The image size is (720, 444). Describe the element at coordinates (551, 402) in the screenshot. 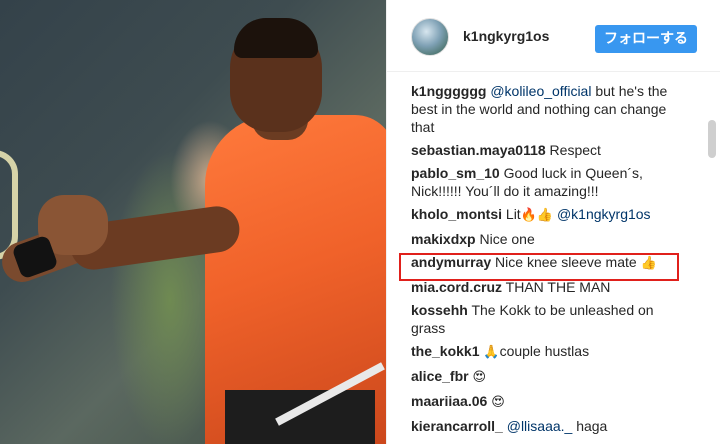

I see `comment: maariiaa.06 😍` at that location.